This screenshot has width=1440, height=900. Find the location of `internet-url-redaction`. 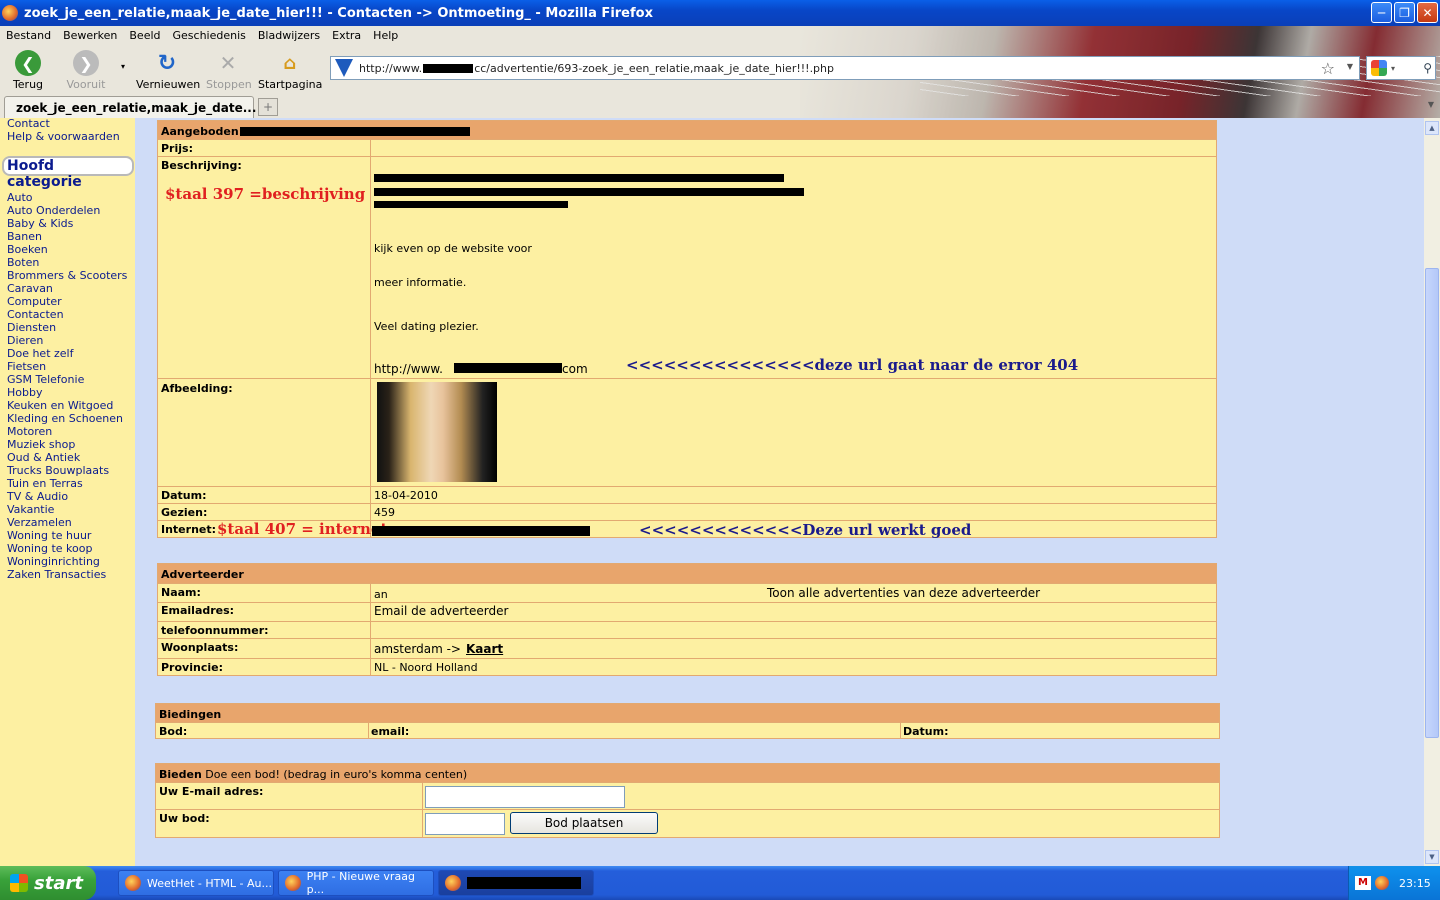

internet-url-redaction is located at coordinates (481, 531).